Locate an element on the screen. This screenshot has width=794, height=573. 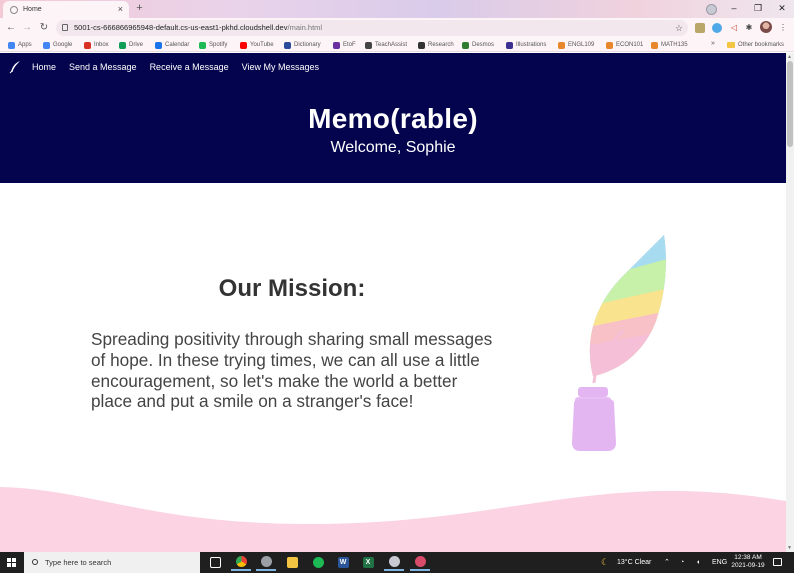
window-close-button: ✕ is located at coordinates (782, 9).